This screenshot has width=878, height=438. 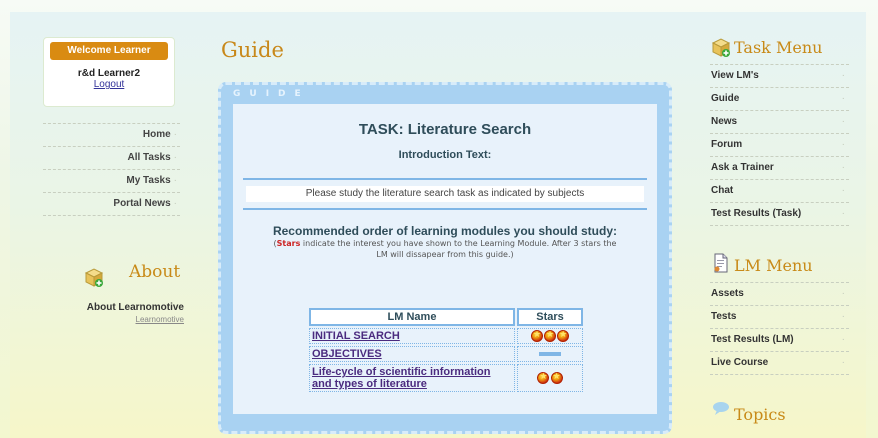 What do you see at coordinates (114, 319) in the screenshot?
I see `about-sub-link: Learnomotive` at bounding box center [114, 319].